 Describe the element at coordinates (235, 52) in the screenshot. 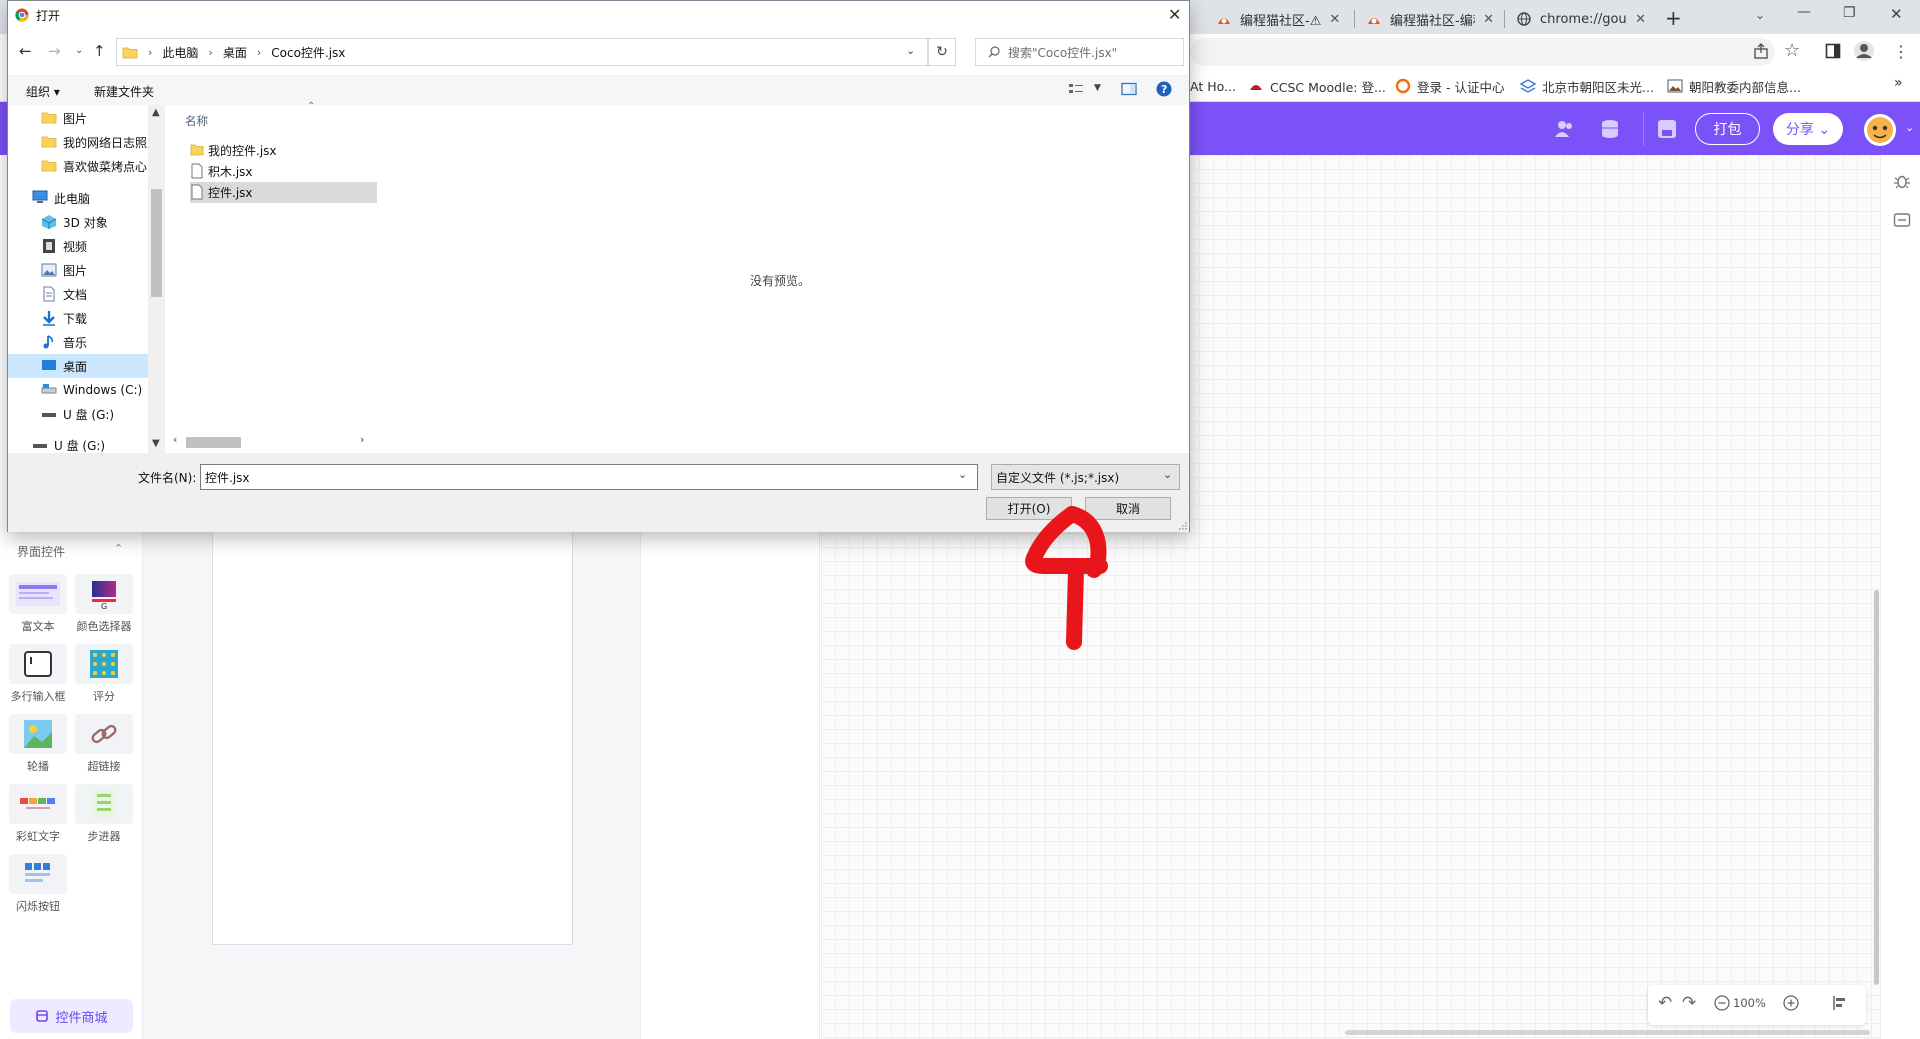

I see `breadcrumb-item: 桌面` at that location.